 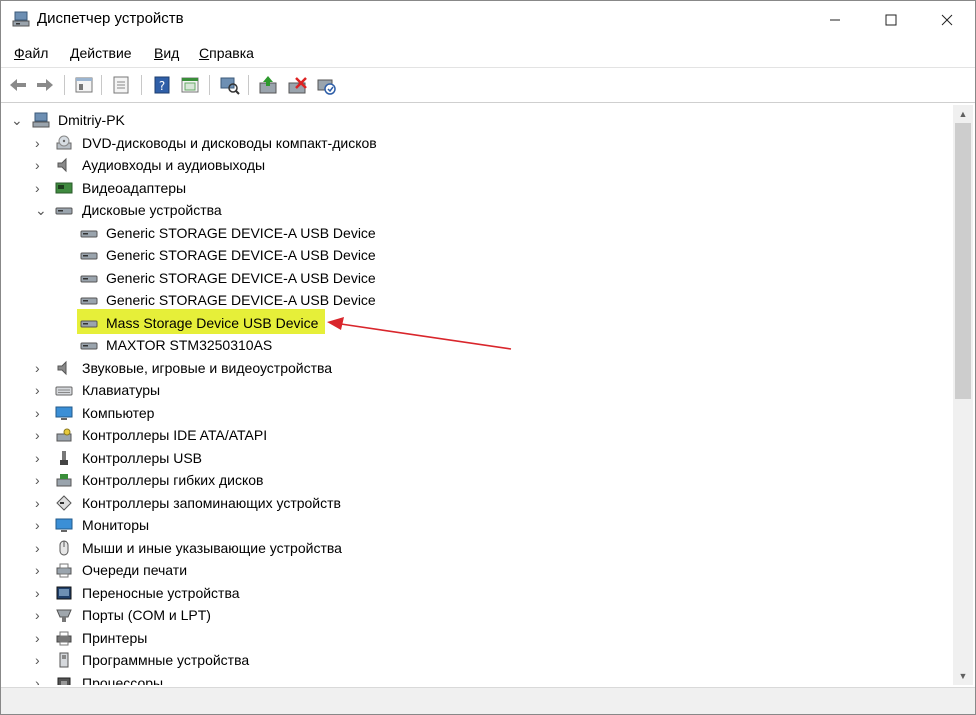 What do you see at coordinates (475, 165) in the screenshot?
I see `tree-item: › Аудиовходы и аудиовыходы` at bounding box center [475, 165].